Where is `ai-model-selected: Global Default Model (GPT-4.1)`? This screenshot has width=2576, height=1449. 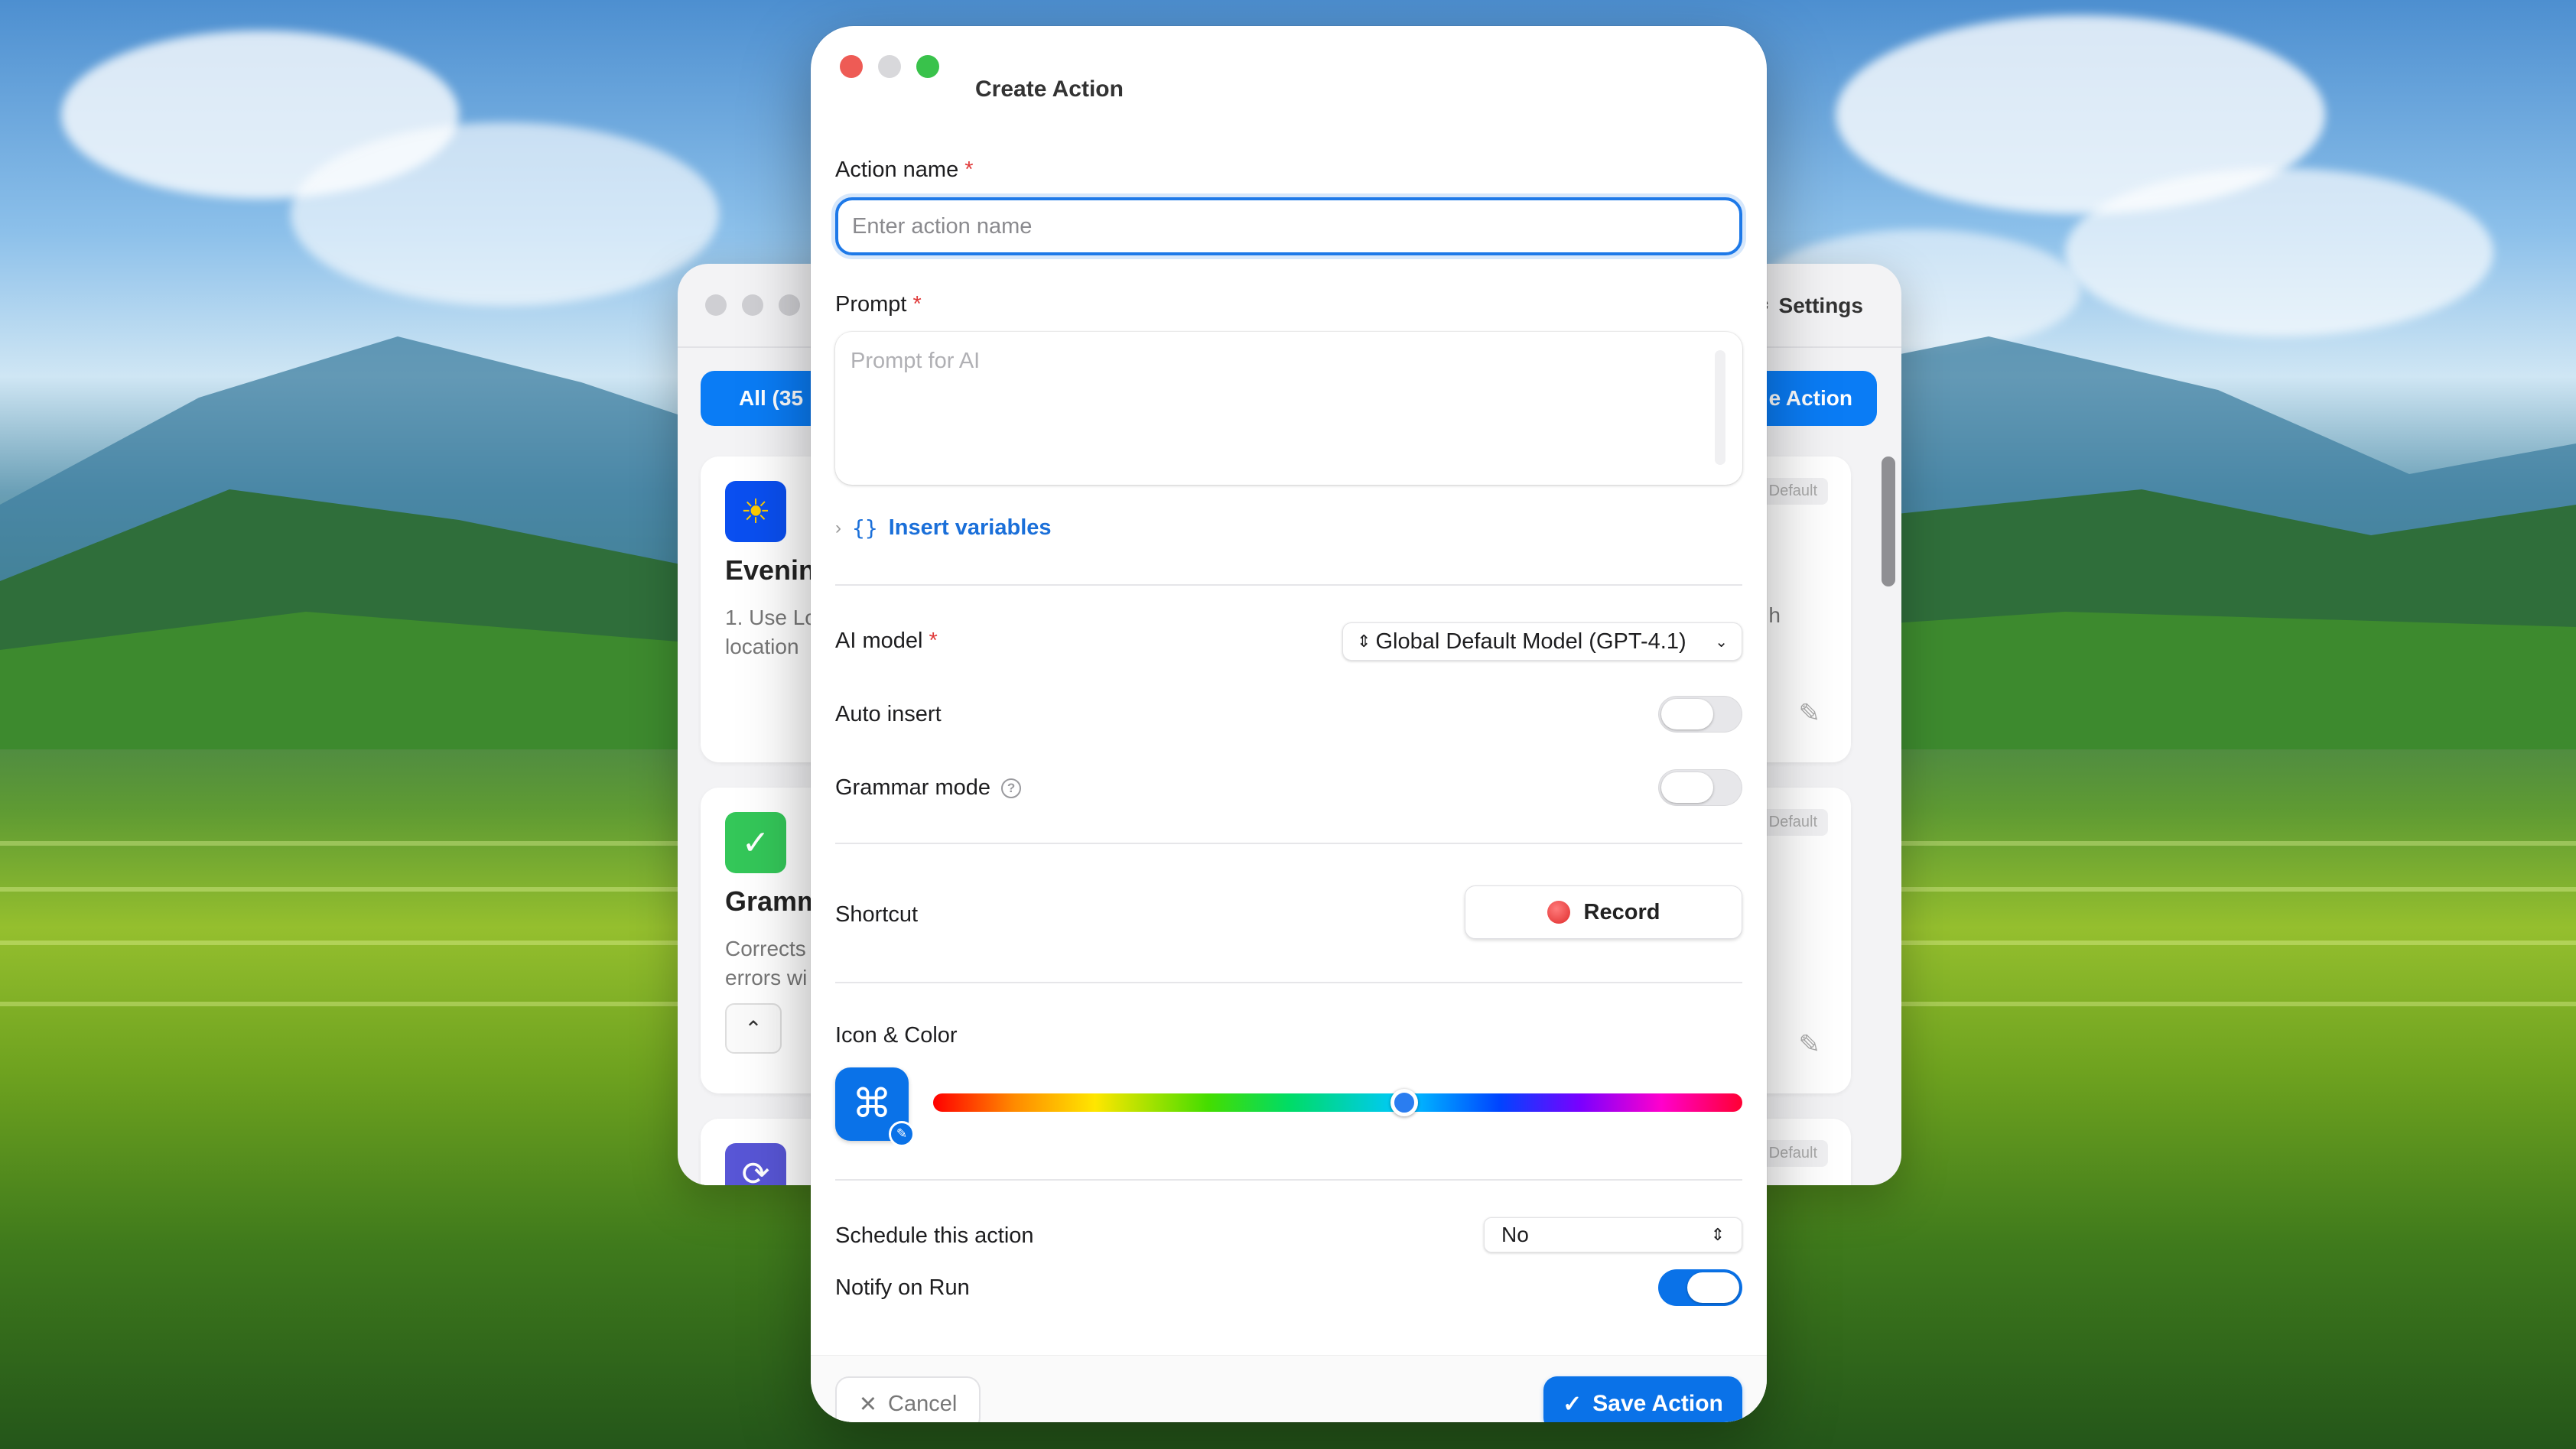
ai-model-selected: Global Default Model (GPT-4.1) is located at coordinates (1530, 641).